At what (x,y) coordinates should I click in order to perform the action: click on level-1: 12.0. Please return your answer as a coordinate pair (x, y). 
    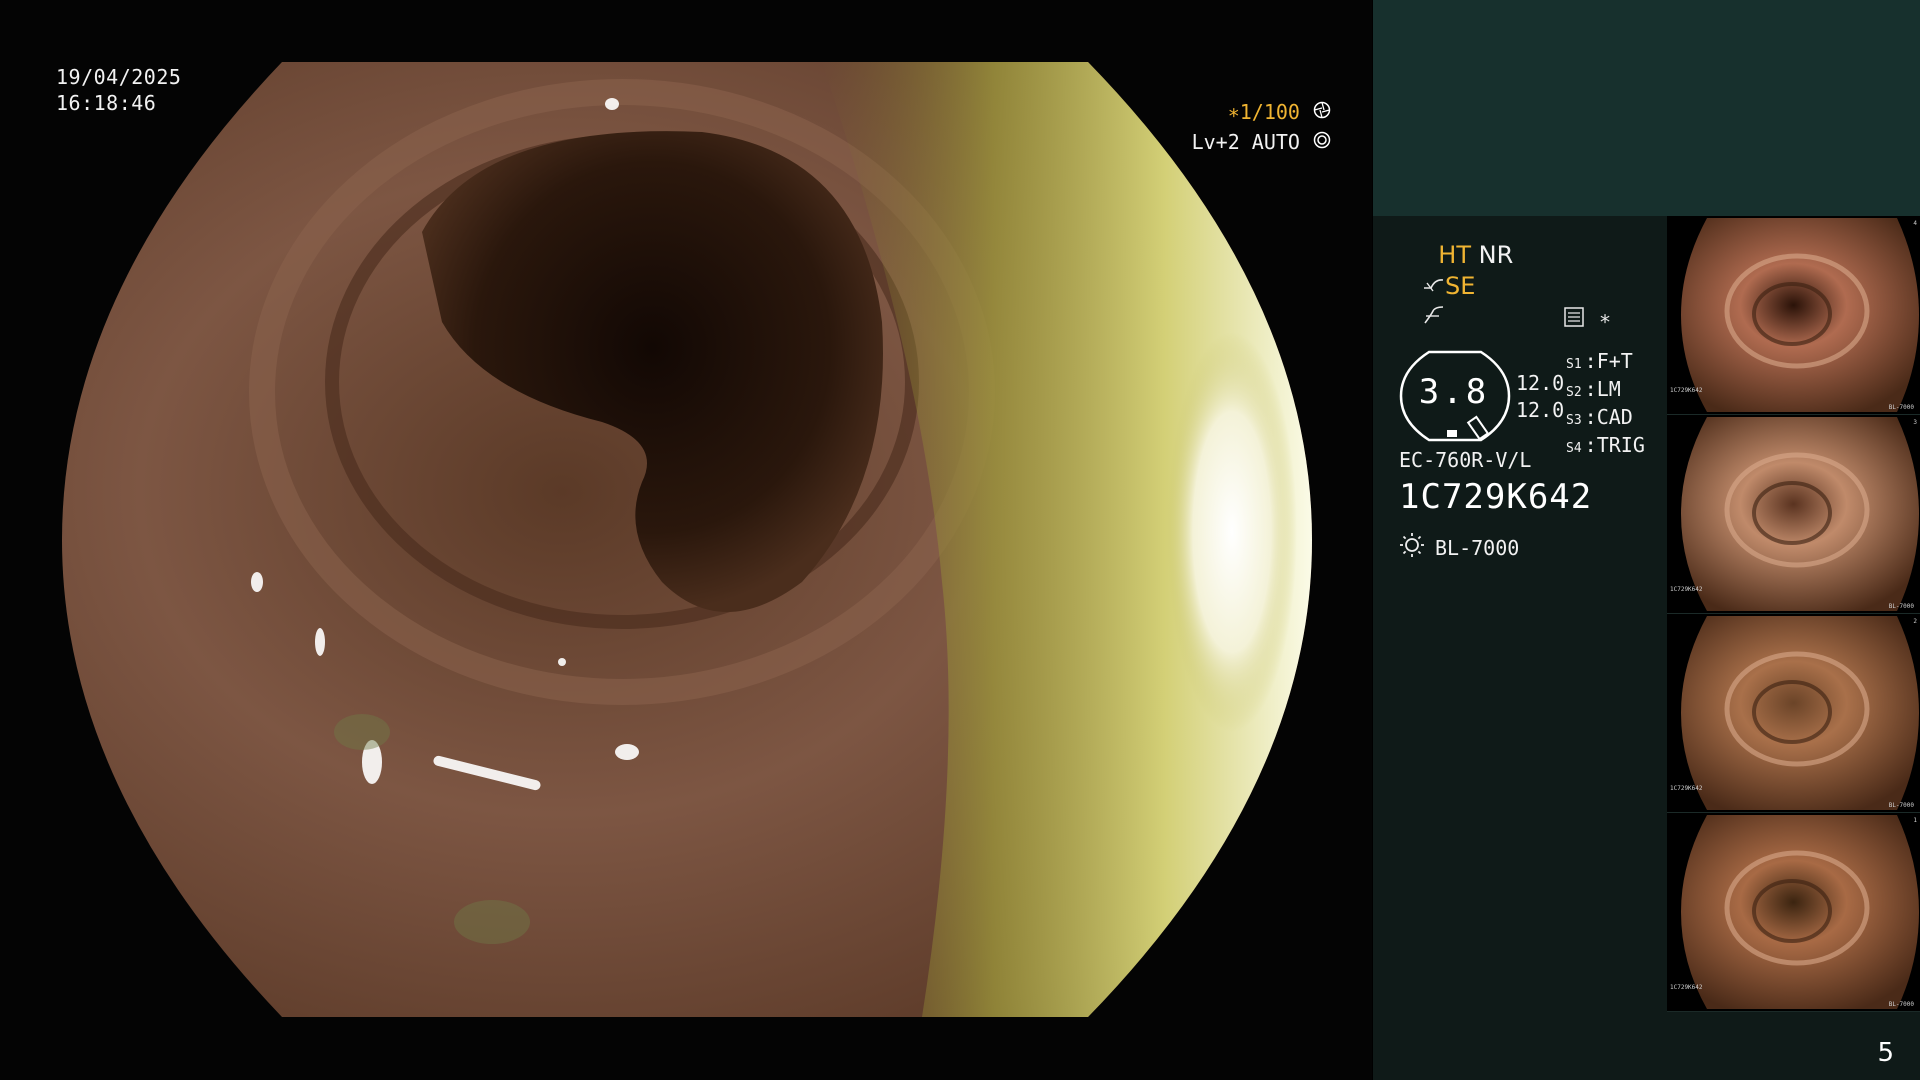
    Looking at the image, I should click on (1540, 383).